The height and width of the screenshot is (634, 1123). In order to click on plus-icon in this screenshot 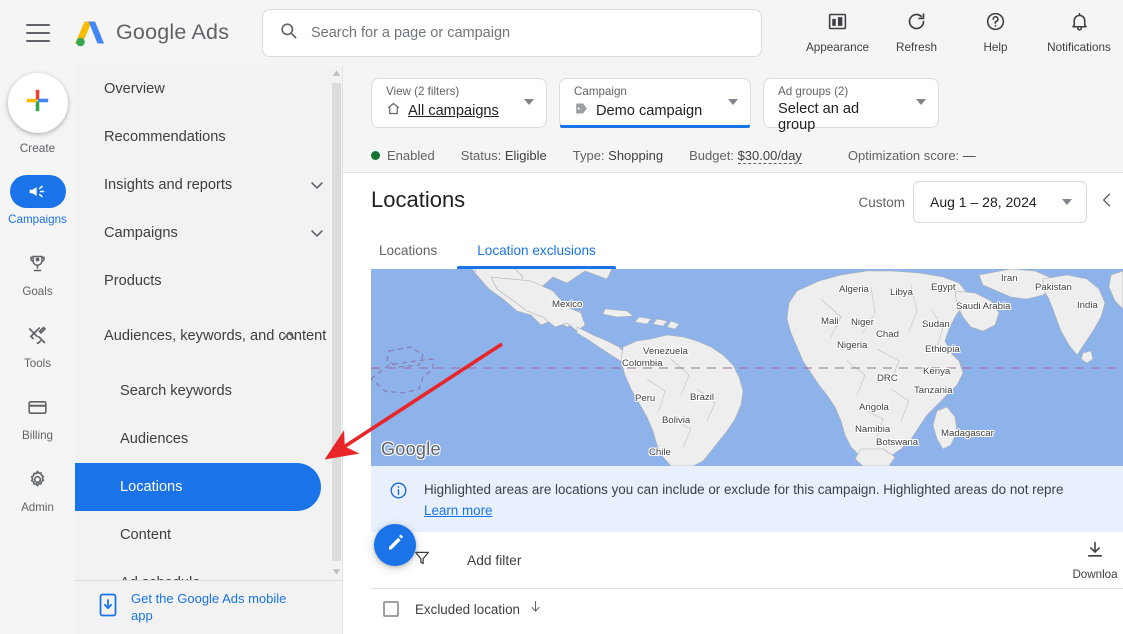, I will do `click(37, 103)`.